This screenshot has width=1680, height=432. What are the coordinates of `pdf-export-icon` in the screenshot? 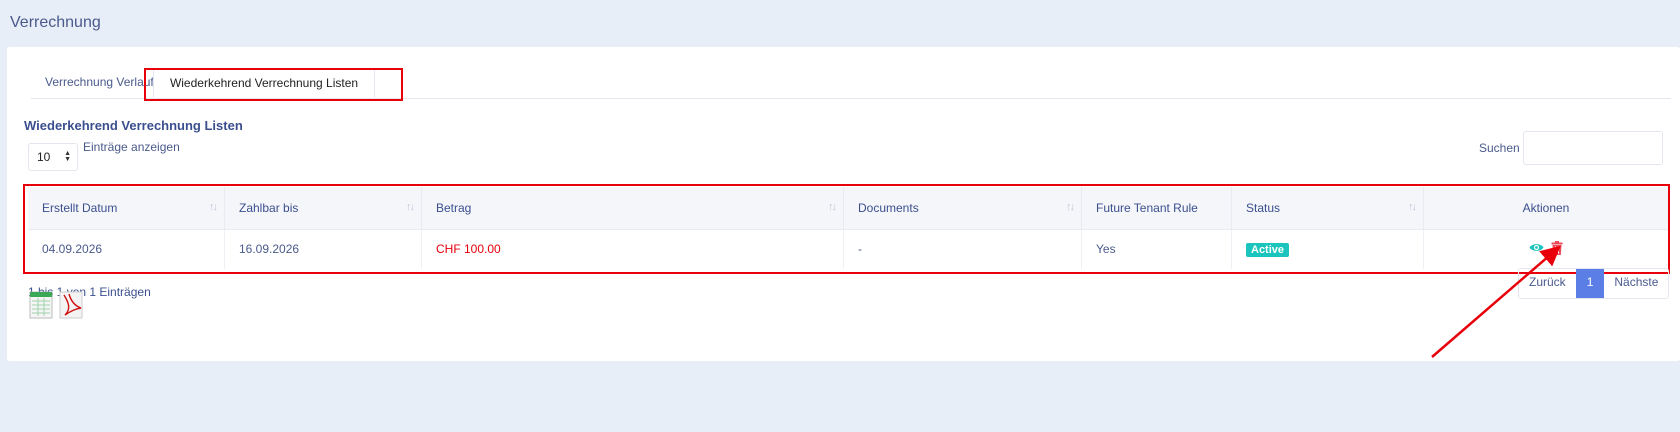 It's located at (72, 305).